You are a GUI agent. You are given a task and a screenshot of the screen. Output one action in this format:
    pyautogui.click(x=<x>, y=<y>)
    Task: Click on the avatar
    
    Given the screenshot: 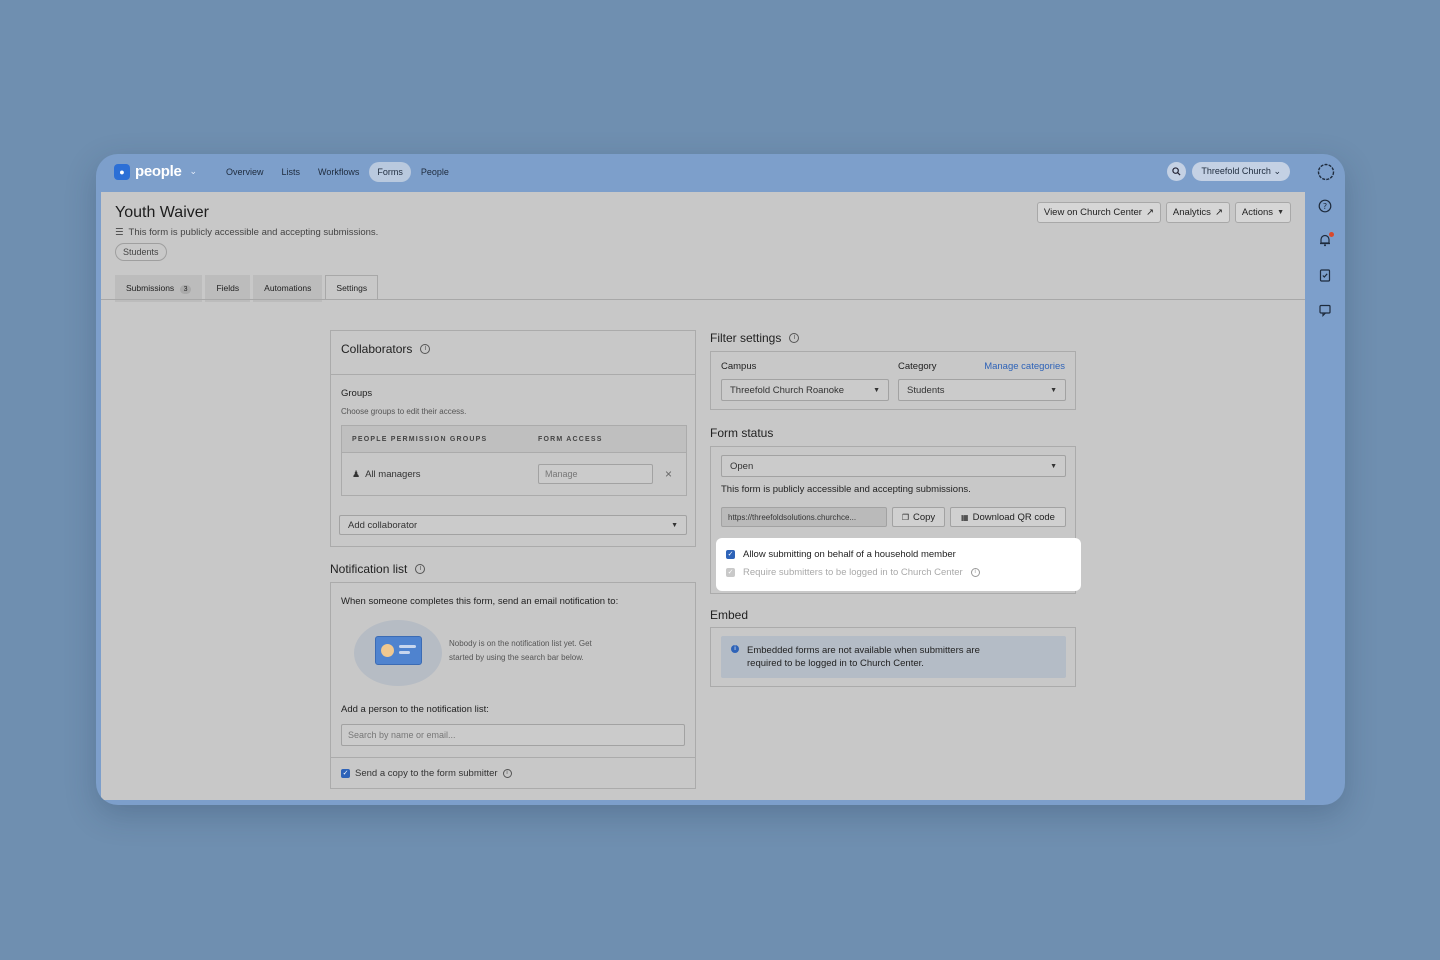 What is the action you would take?
    pyautogui.click(x=387, y=650)
    